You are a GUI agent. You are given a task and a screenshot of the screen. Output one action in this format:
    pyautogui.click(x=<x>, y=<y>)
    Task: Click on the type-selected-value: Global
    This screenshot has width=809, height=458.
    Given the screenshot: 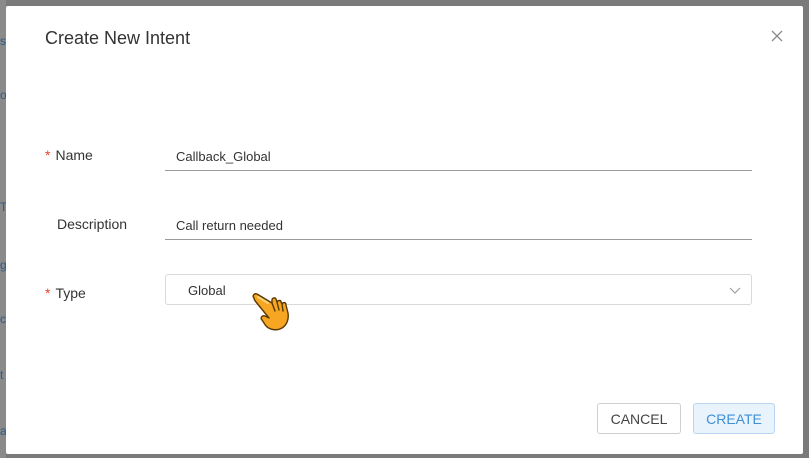 What is the action you would take?
    pyautogui.click(x=207, y=290)
    